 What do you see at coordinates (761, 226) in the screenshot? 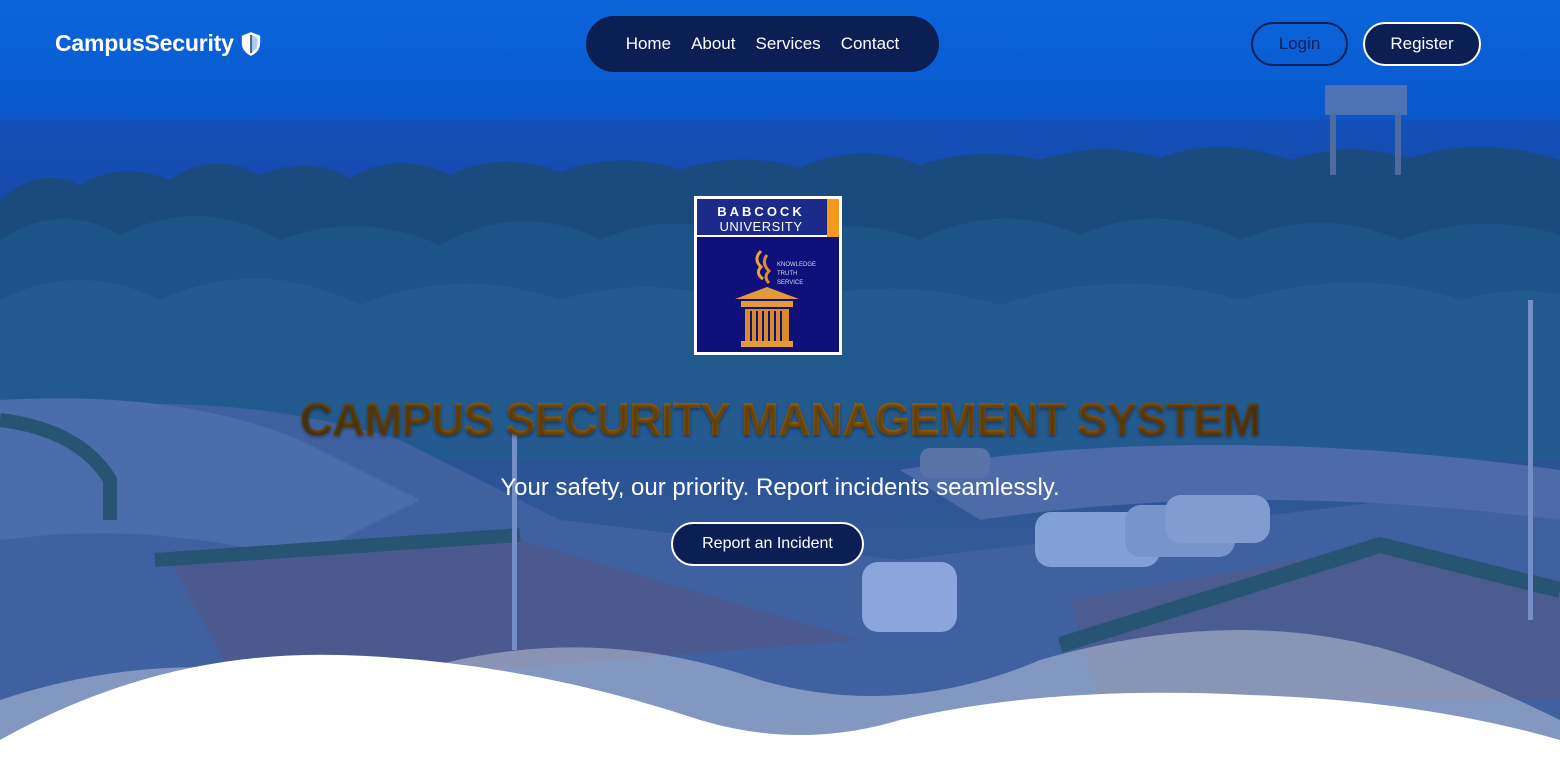
I see `logo-line2: UNIVERSITY` at bounding box center [761, 226].